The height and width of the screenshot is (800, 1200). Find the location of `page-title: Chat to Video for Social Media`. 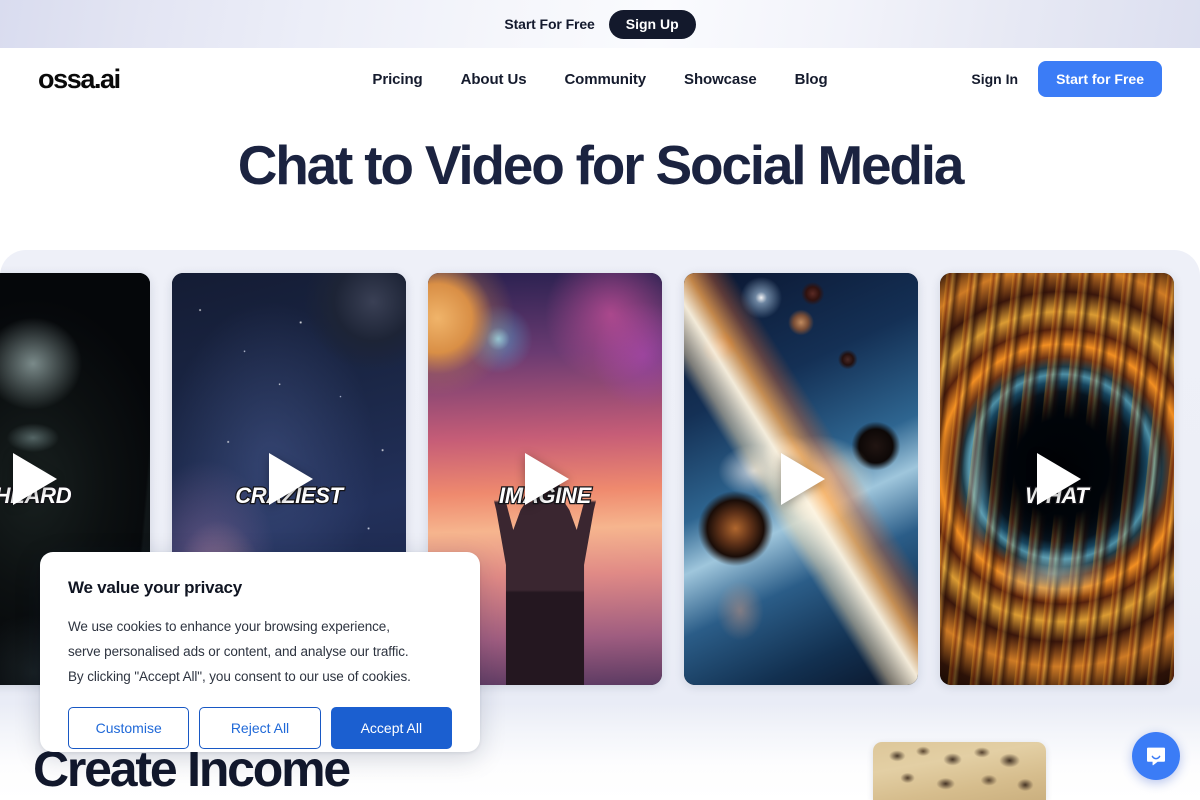

page-title: Chat to Video for Social Media is located at coordinates (601, 165).